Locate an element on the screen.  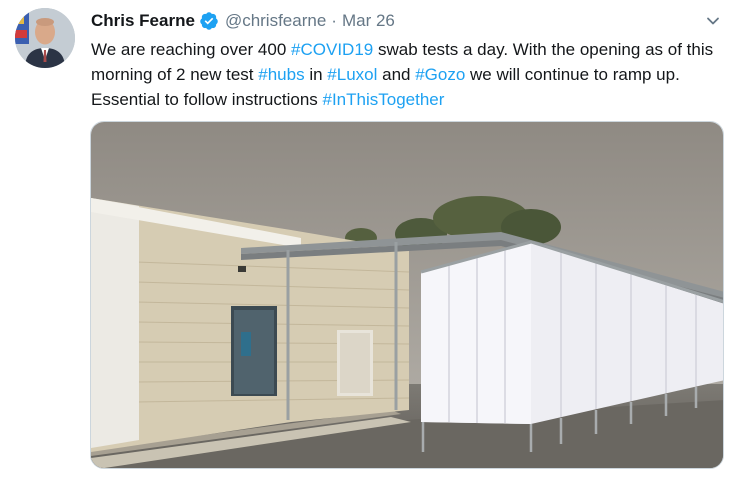
hashtag-covid19: #COVID19 is located at coordinates (332, 49).